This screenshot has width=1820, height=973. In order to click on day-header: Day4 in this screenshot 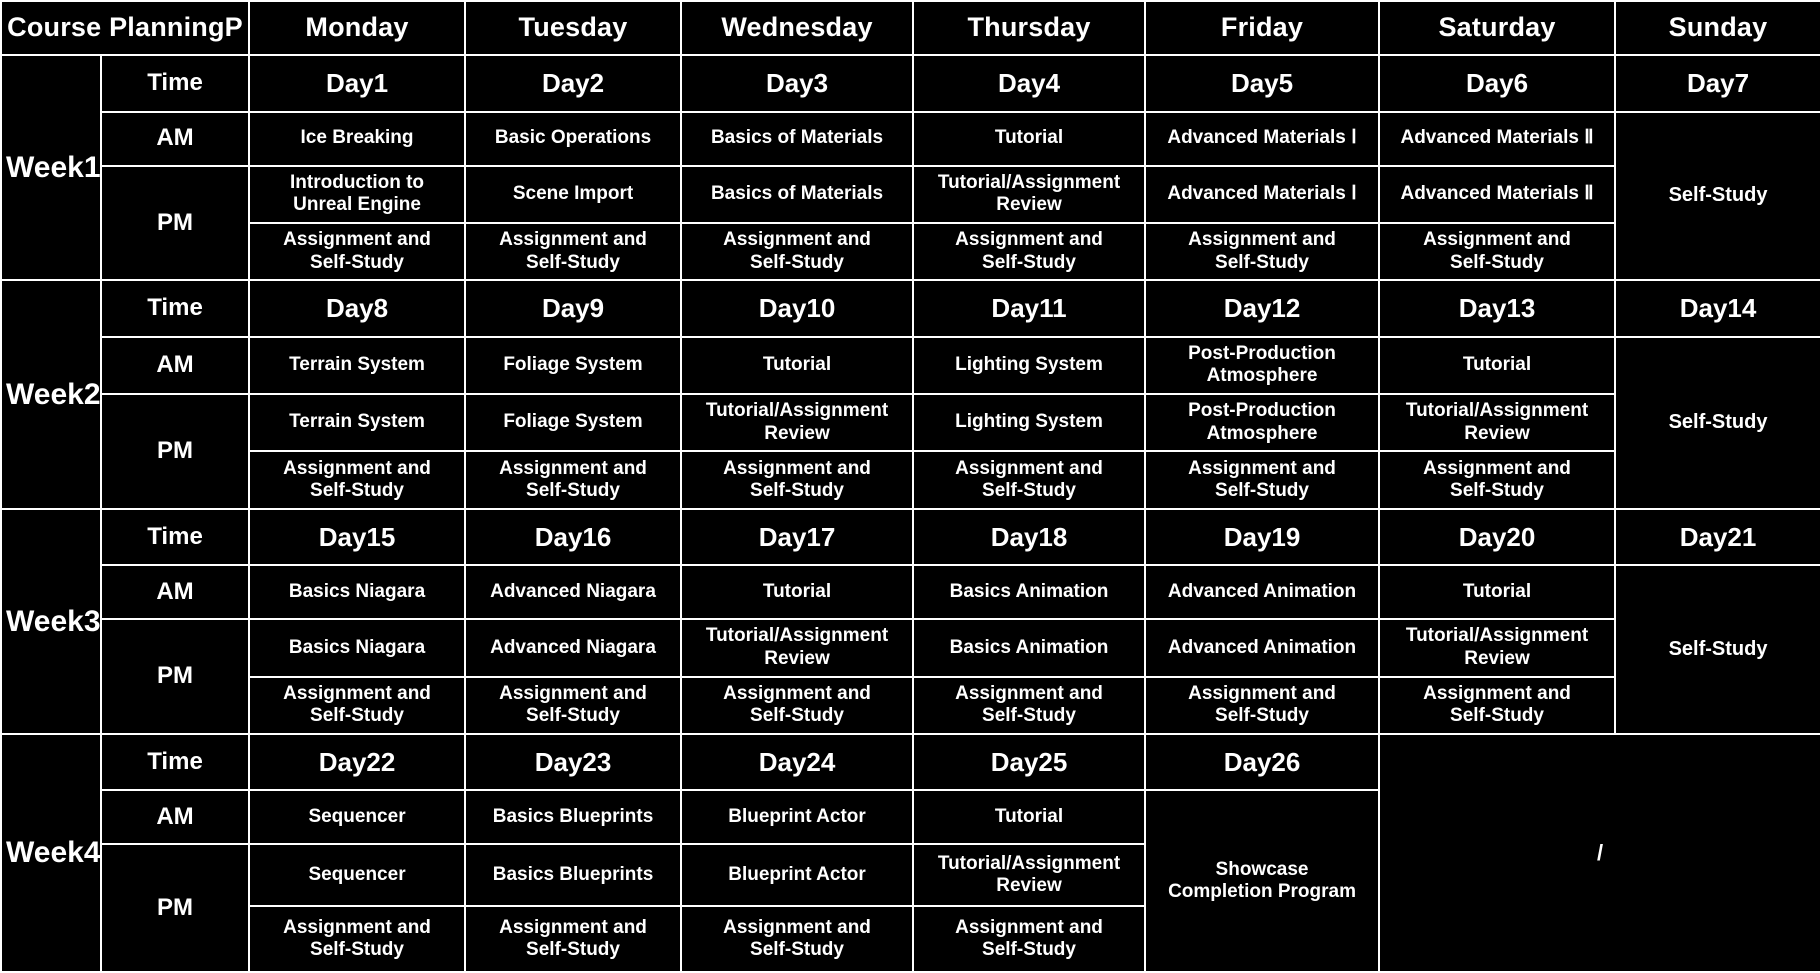, I will do `click(1029, 83)`.